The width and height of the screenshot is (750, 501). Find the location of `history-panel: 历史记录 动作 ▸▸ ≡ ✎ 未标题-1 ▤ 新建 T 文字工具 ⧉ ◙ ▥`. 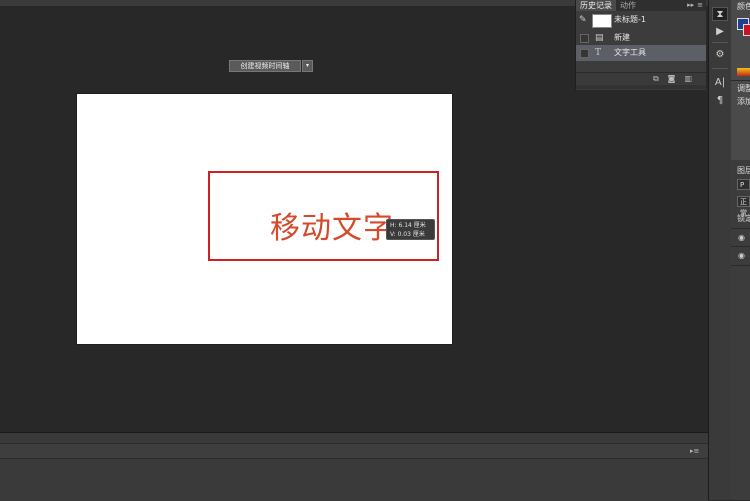

history-panel: 历史记录 动作 ▸▸ ≡ ✎ 未标题-1 ▤ 新建 T 文字工具 ⧉ ◙ ▥ is located at coordinates (640, 45).